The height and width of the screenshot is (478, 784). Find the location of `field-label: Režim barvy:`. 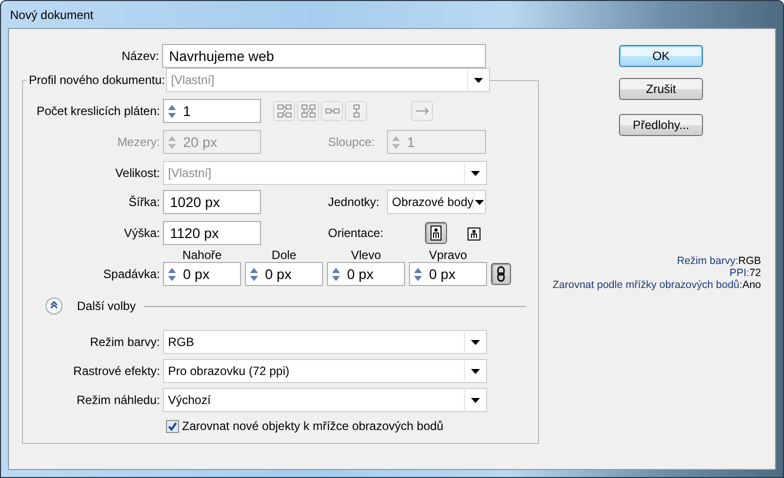

field-label: Režim barvy: is located at coordinates (124, 342).